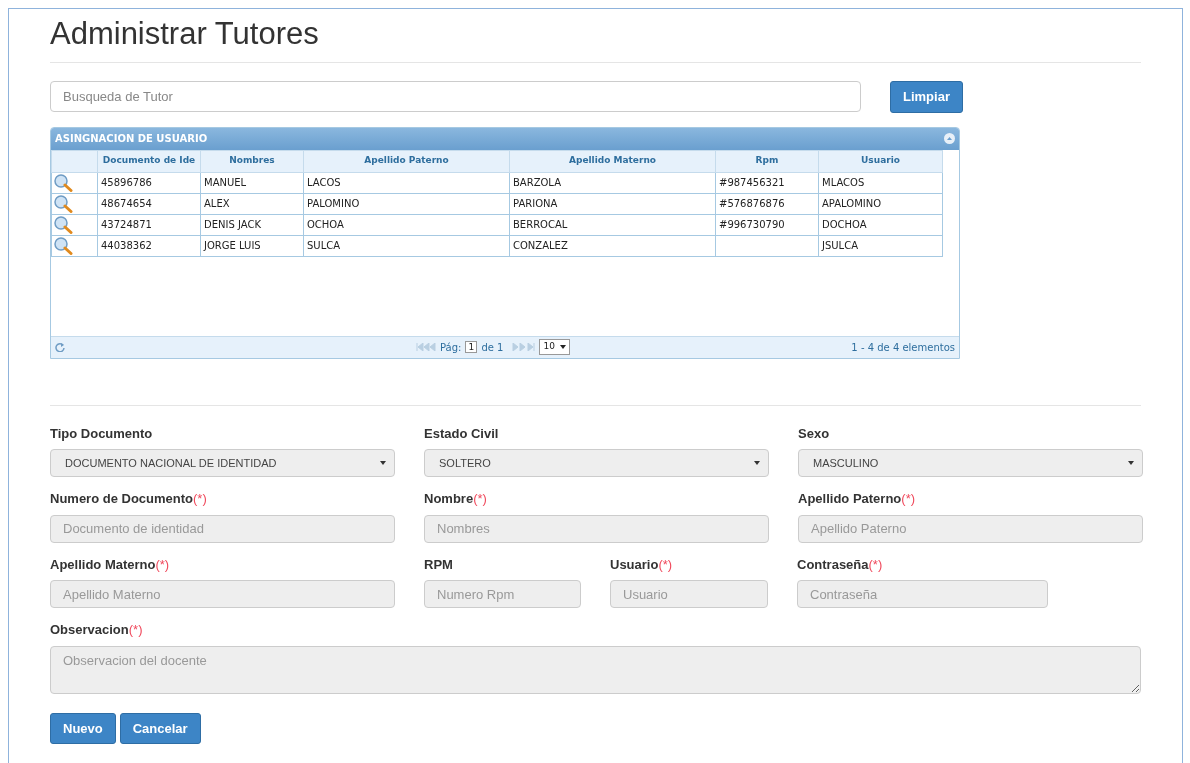 The image size is (1190, 763). I want to click on table-cell: MANUEL, so click(225, 183).